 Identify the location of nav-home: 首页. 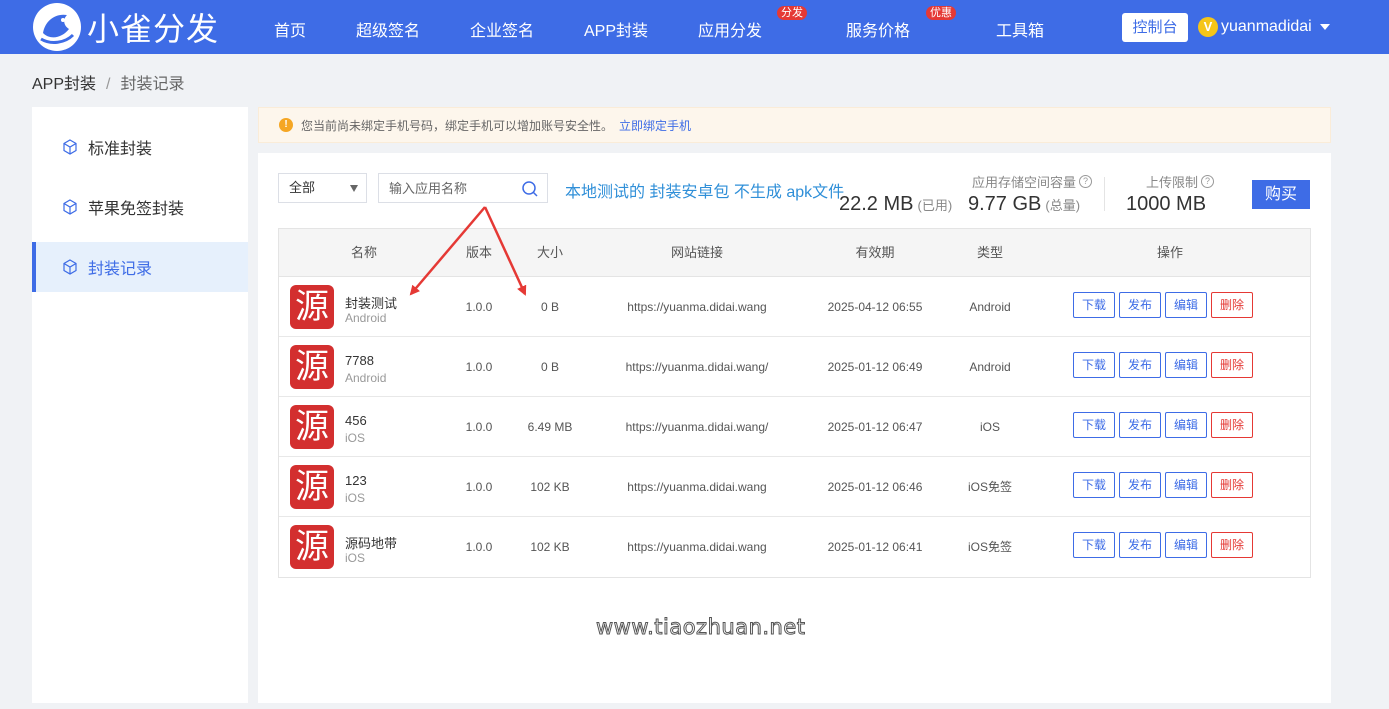
(290, 29).